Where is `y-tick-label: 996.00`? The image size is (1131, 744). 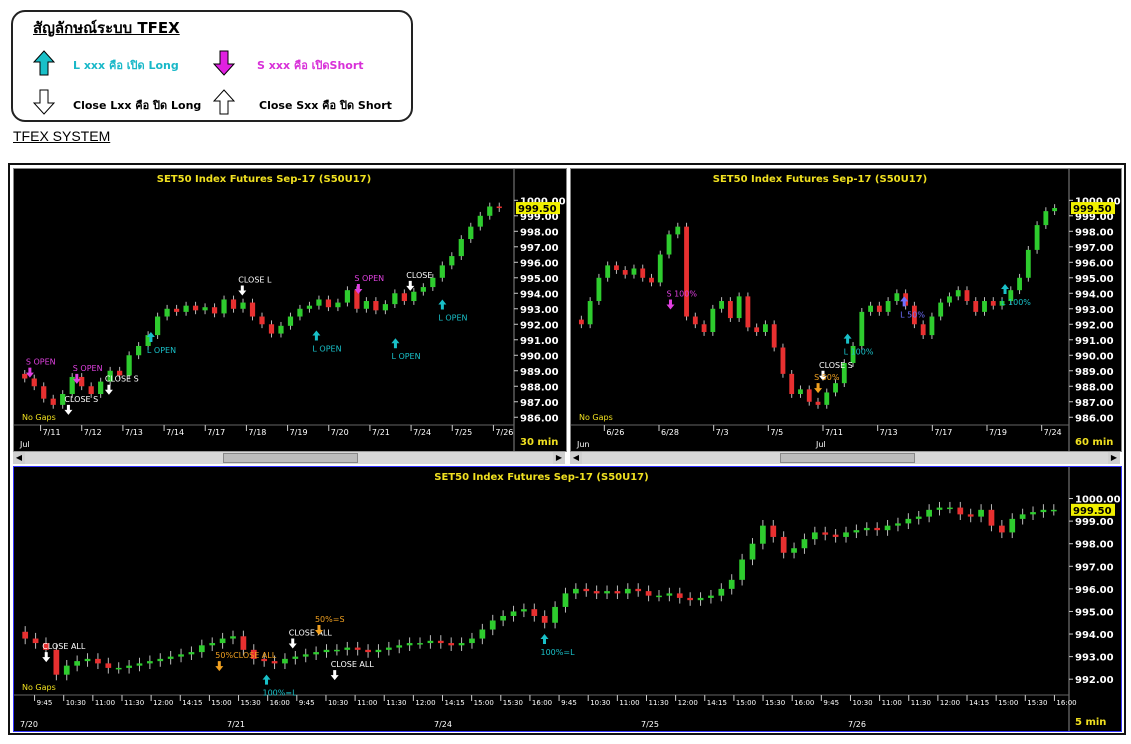
y-tick-label: 996.00 is located at coordinates (1094, 263).